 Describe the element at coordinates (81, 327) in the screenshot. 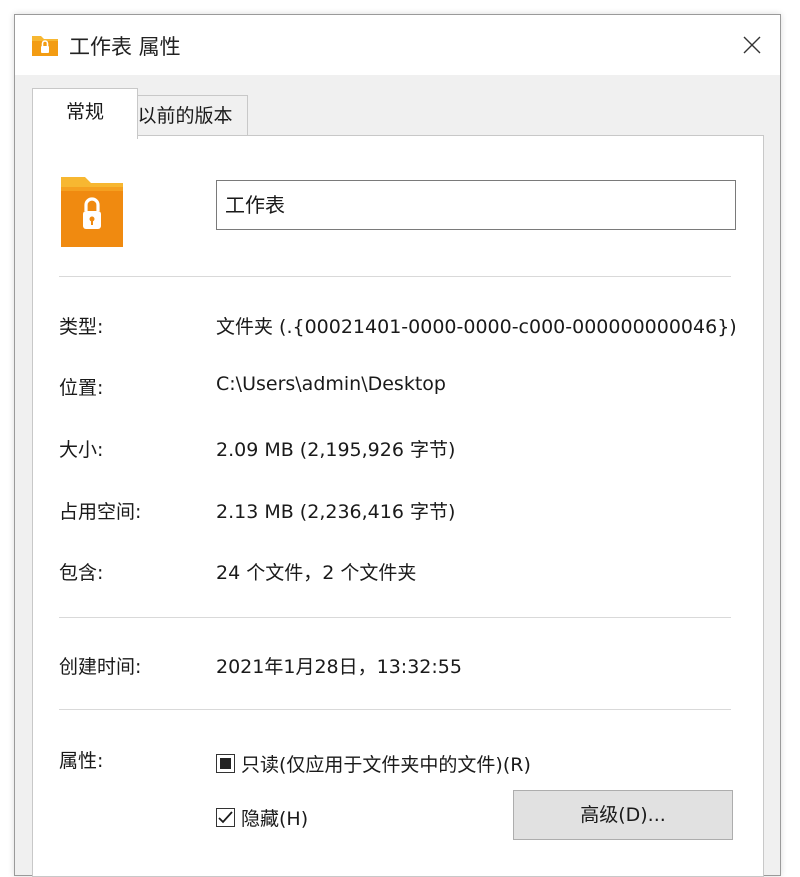

I see `type-label: 类型:` at that location.